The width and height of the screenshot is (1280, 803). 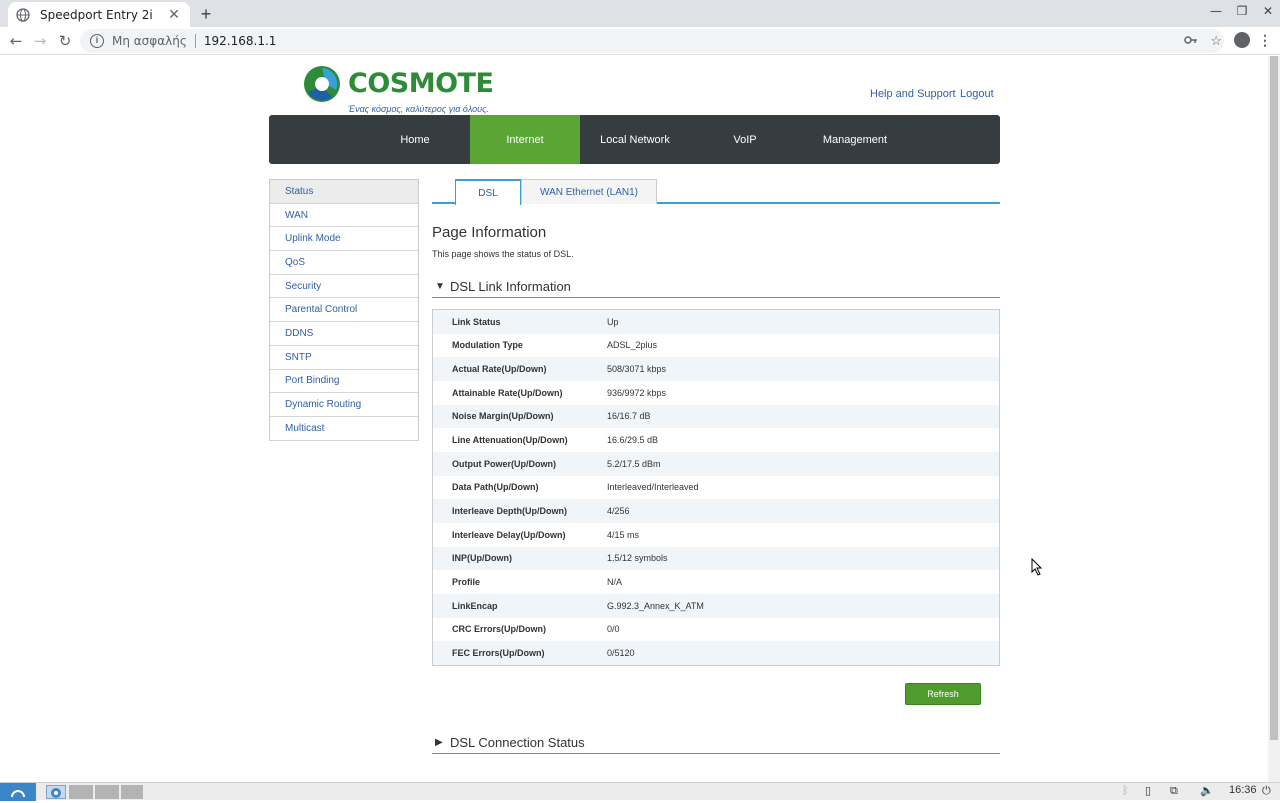 I want to click on scrollbar-thumb, so click(x=1274, y=398).